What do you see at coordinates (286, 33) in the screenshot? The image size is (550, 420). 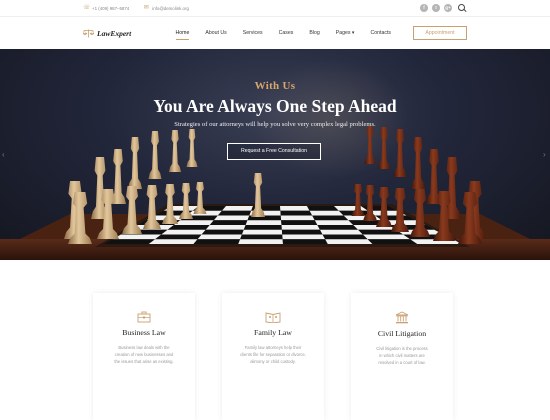 I see `nav-cases: Cases` at bounding box center [286, 33].